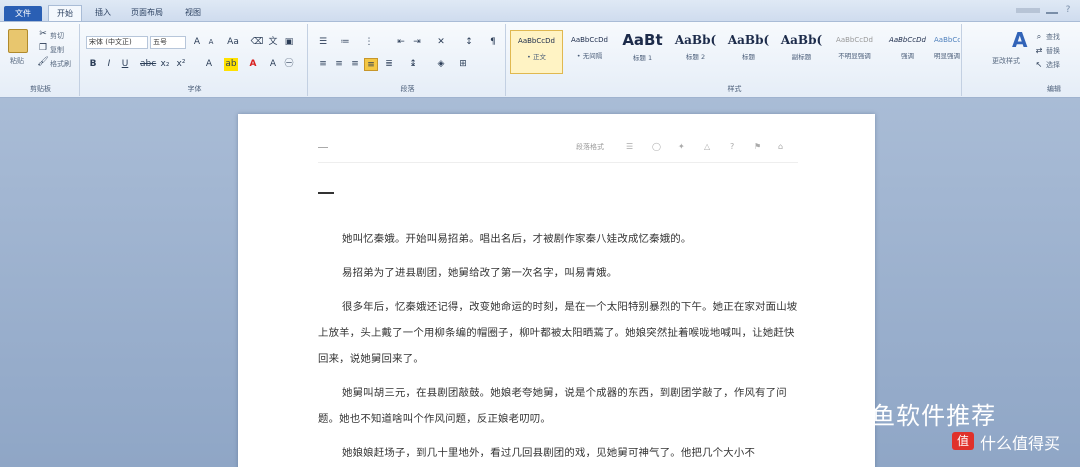 This screenshot has width=1080, height=467. What do you see at coordinates (1052, 11) in the screenshot?
I see `minimize-ribbon-icon` at bounding box center [1052, 11].